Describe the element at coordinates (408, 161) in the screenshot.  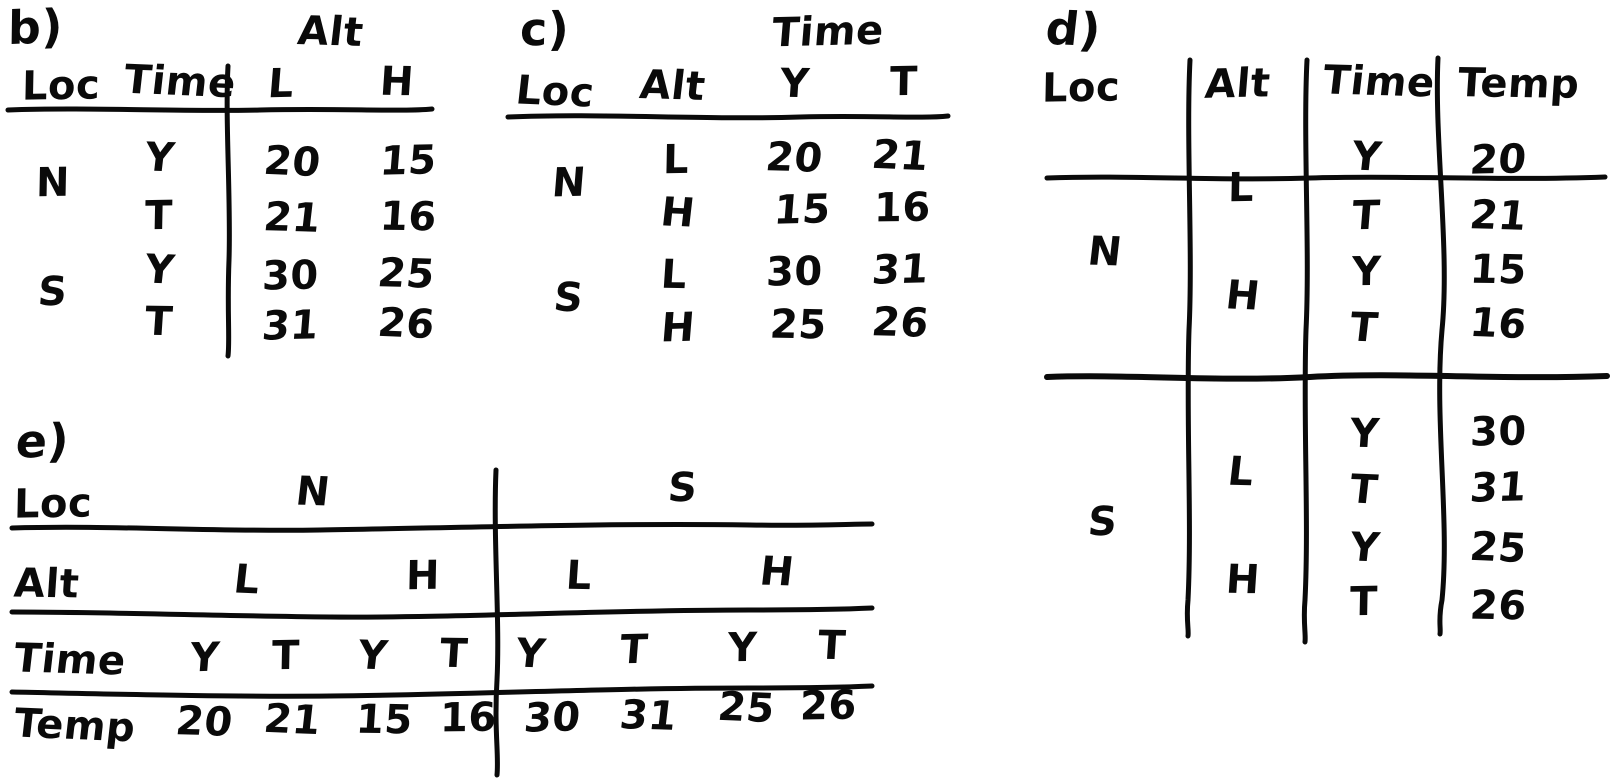
I see `panel-b-row-0-H: 15` at that location.